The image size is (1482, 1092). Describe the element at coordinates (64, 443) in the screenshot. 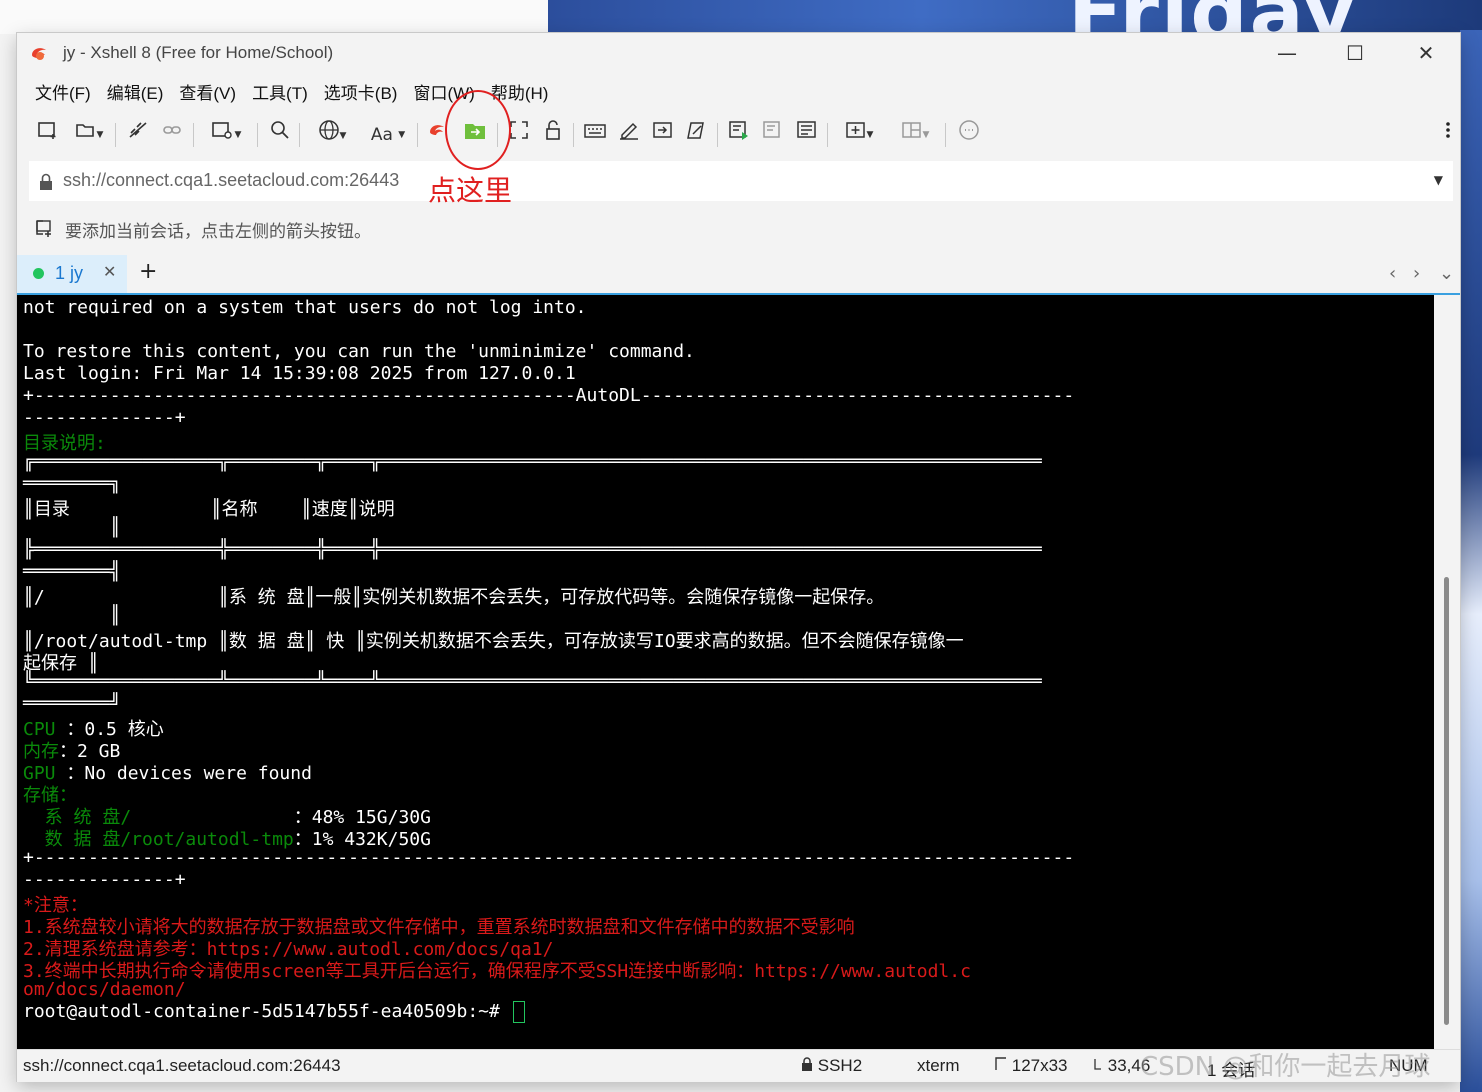

I see `terminal-line: 目录说明:` at that location.